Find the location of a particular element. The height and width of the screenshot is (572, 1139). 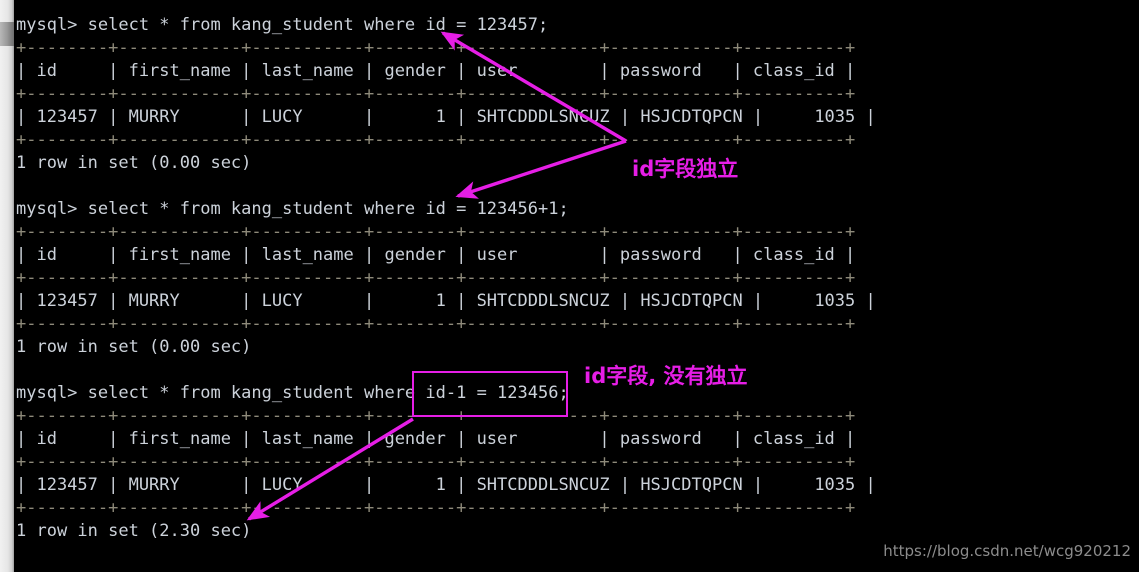

annotation-id-not-independent: id字段, 没有独立 is located at coordinates (666, 376).